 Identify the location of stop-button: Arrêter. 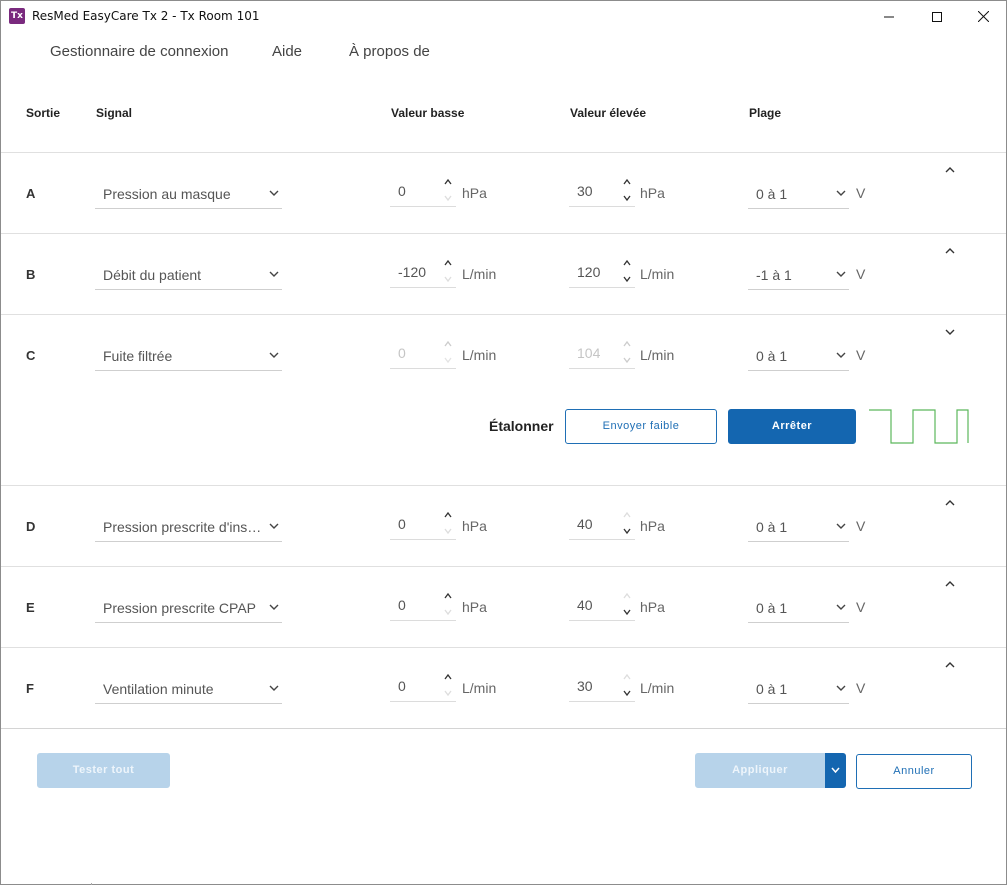
(792, 426).